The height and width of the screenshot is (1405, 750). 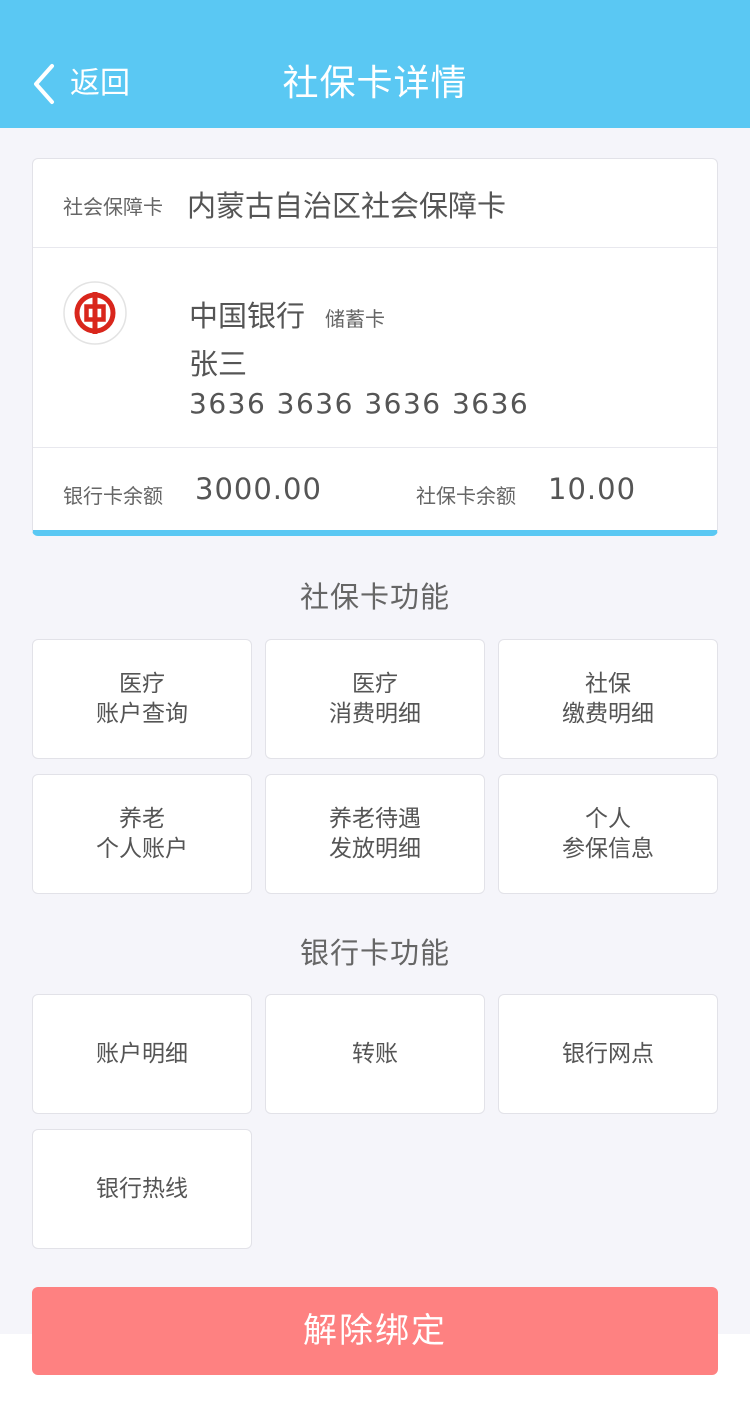 I want to click on tile-transfer: 转账, so click(x=375, y=1054).